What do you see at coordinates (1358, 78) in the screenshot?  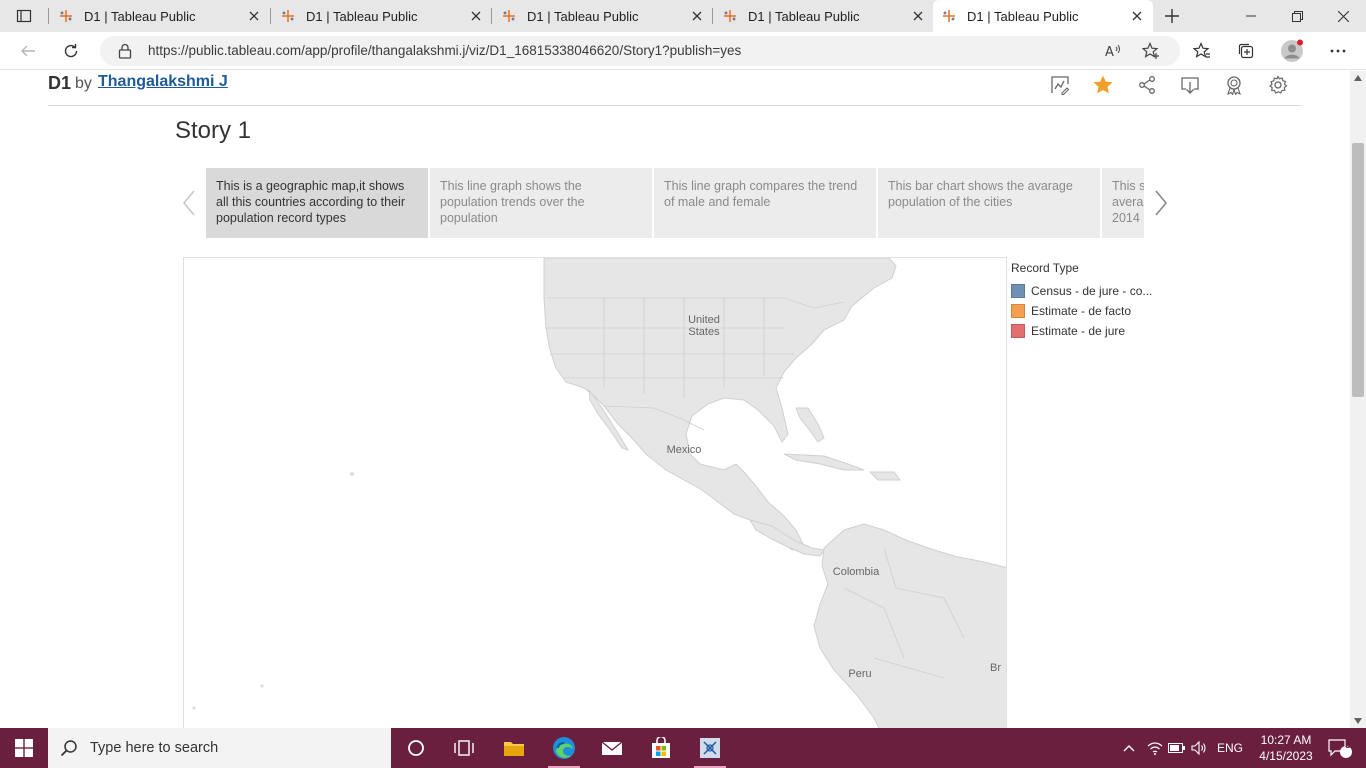 I see `scroll-up-icon` at bounding box center [1358, 78].